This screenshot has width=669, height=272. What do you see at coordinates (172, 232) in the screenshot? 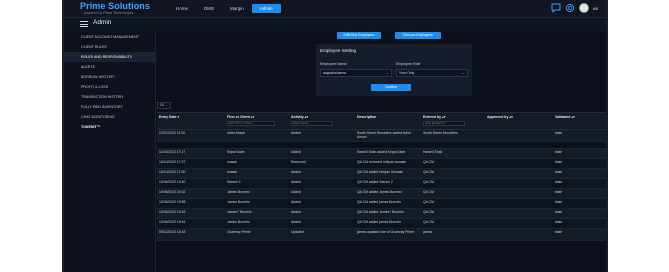
I see `cell-date: 09/12/2022 15:43` at bounding box center [172, 232].